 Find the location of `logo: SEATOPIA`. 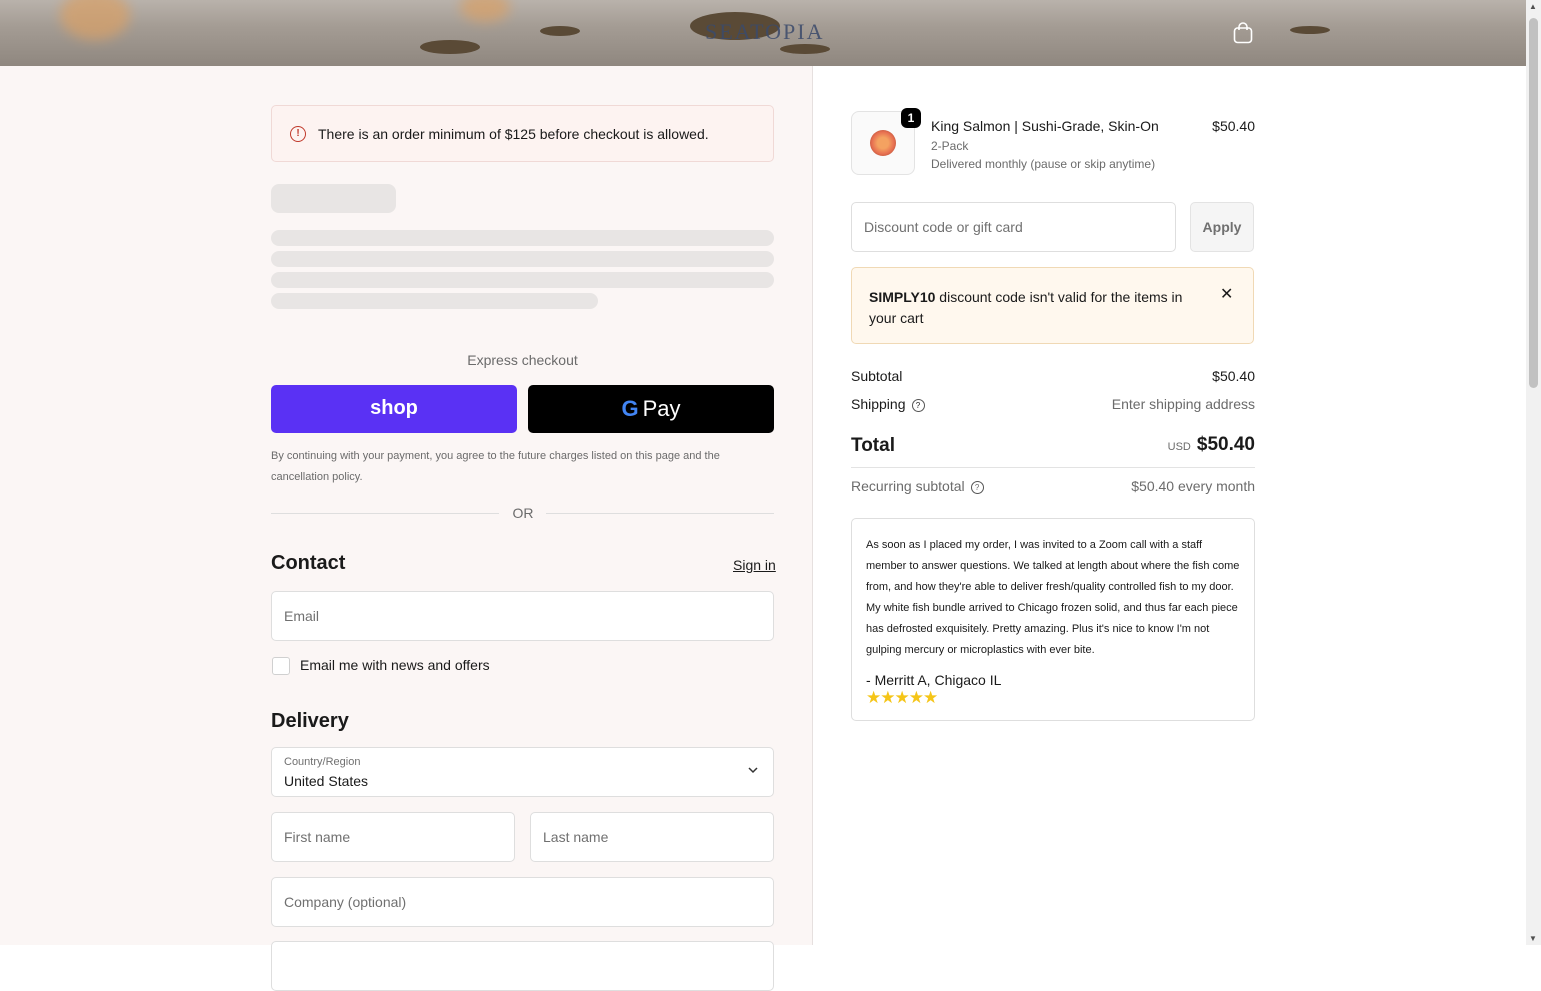

logo: SEATOPIA is located at coordinates (765, 32).